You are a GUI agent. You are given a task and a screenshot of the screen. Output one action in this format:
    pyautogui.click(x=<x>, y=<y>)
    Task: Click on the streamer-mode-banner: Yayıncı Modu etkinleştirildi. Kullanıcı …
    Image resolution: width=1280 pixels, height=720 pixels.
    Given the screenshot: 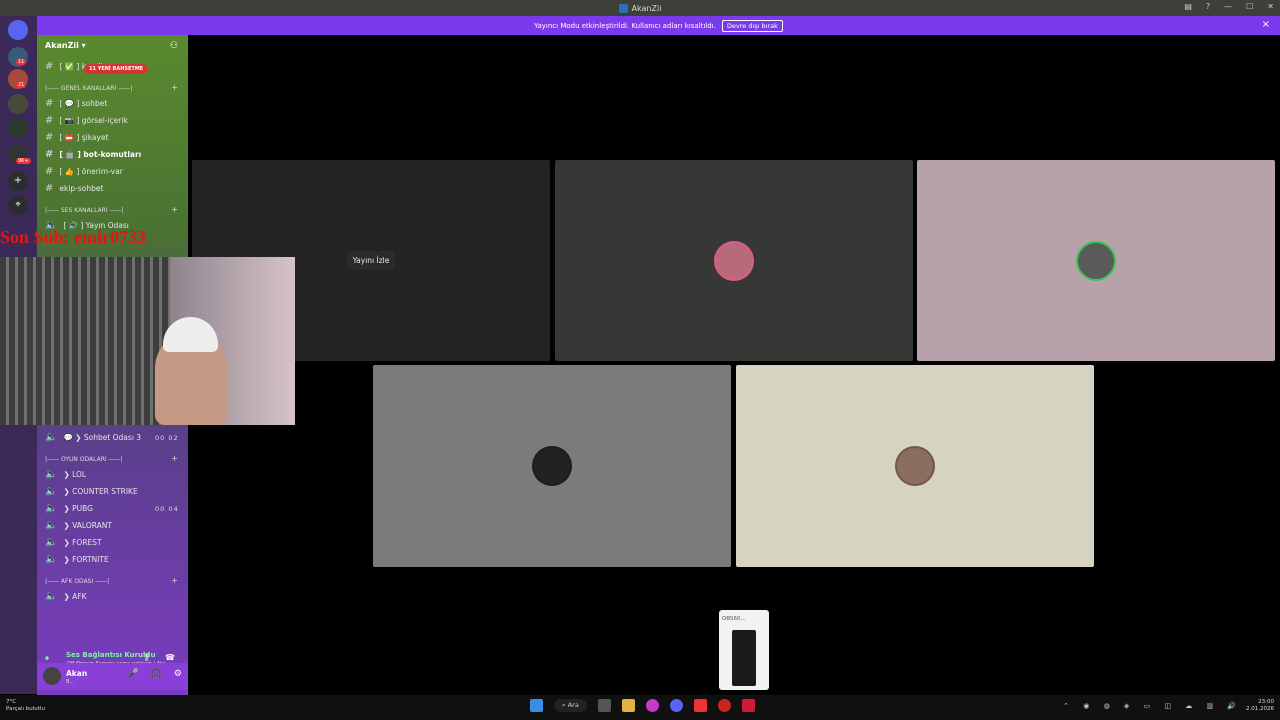 What is the action you would take?
    pyautogui.click(x=658, y=25)
    